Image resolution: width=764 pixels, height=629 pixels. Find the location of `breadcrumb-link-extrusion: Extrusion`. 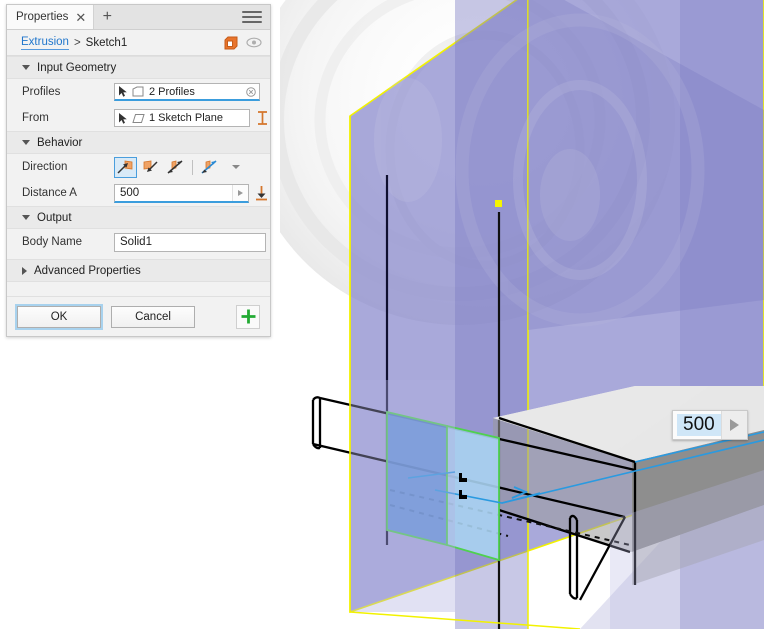

breadcrumb-link-extrusion: Extrusion is located at coordinates (45, 43).